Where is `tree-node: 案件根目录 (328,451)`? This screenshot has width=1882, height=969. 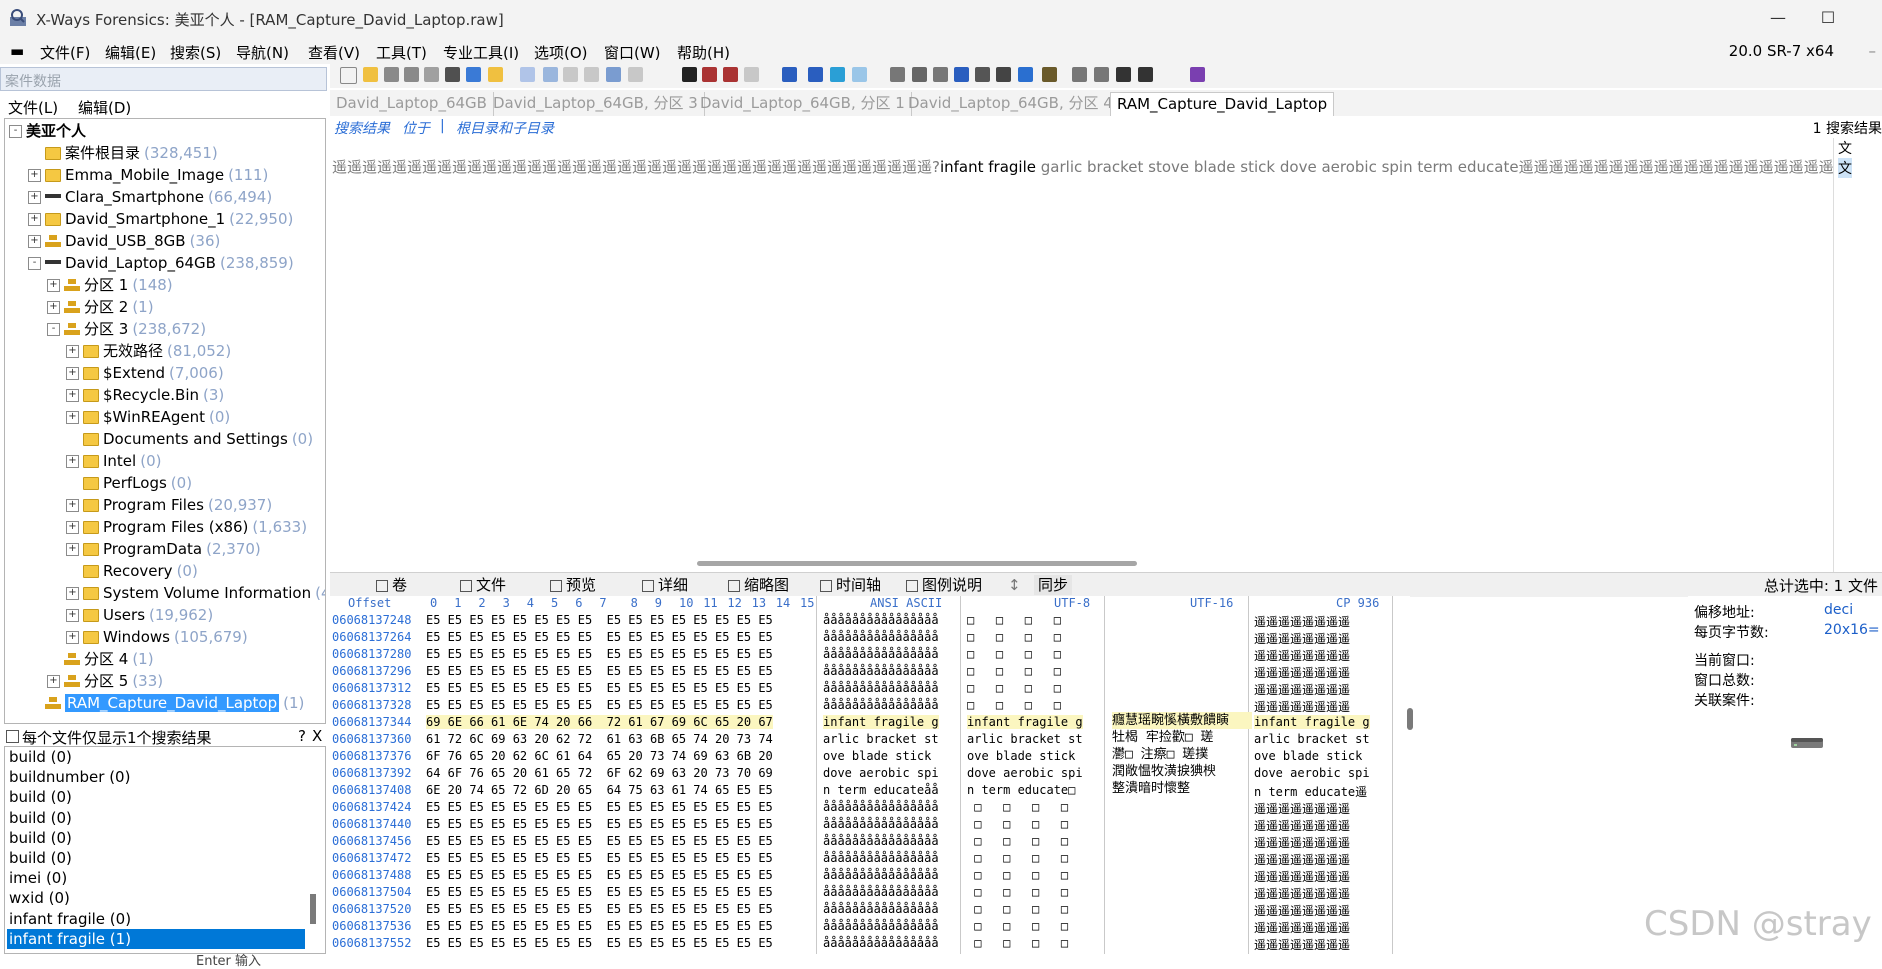
tree-node: 案件根目录 (328,451) is located at coordinates (123, 153).